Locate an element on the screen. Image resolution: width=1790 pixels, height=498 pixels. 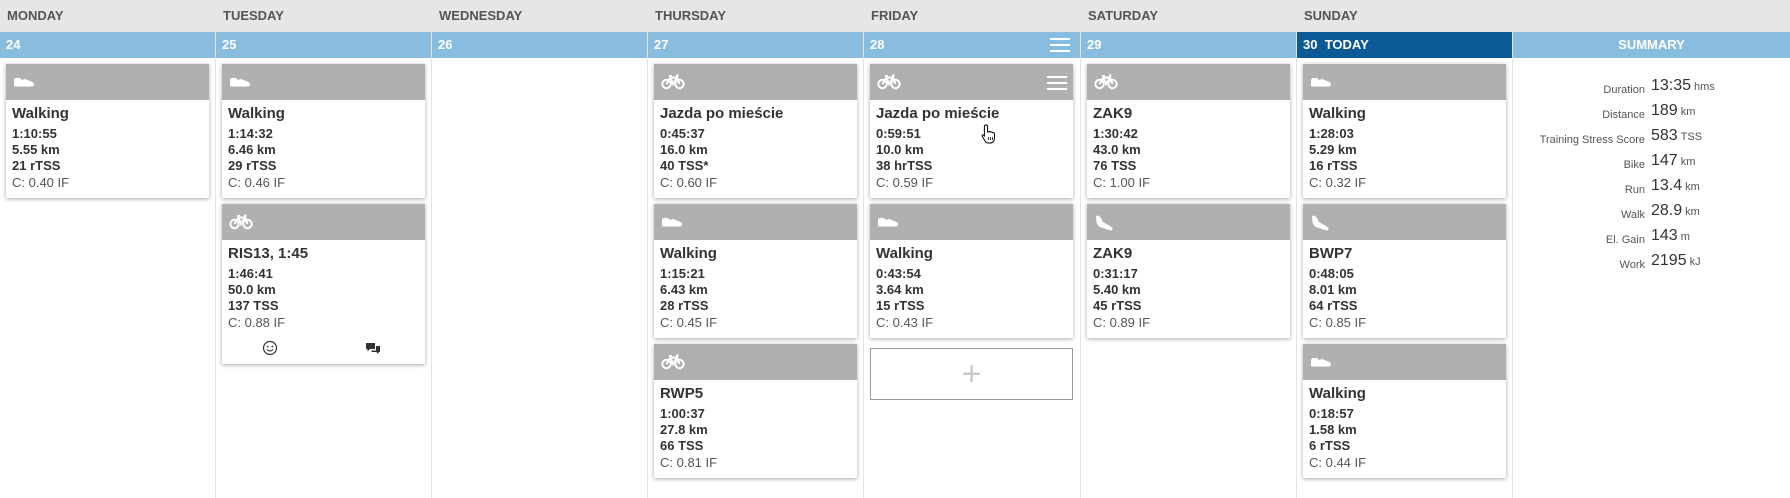
summary-value: 13.4 km is located at coordinates (1675, 186).